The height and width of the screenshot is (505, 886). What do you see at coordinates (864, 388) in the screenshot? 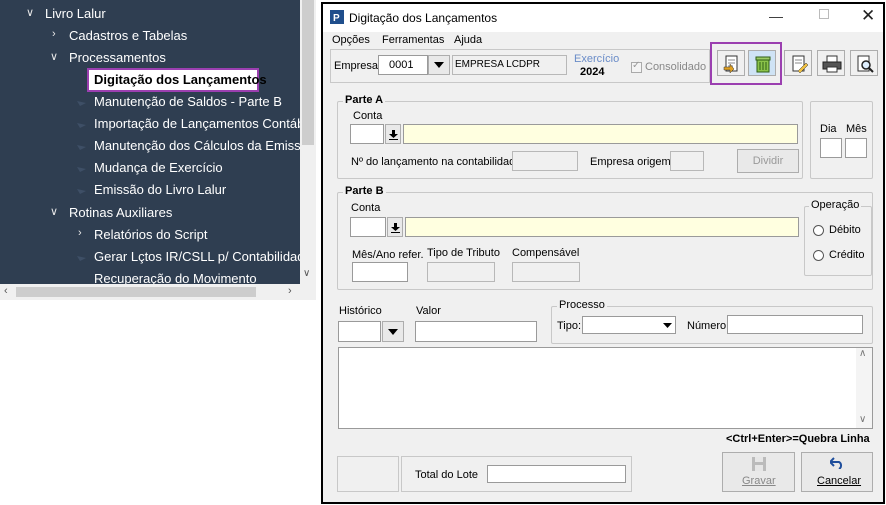
I see `memo-scrollbar: ∧ ∨` at bounding box center [864, 388].